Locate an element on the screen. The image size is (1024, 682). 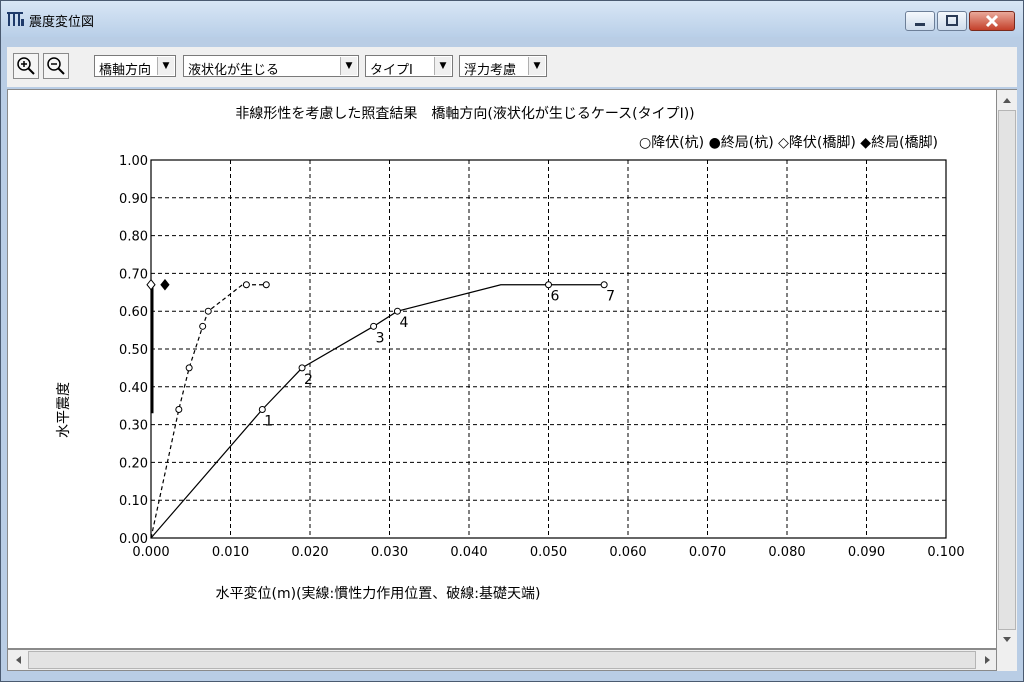
zoom-out-icon is located at coordinates (56, 66).